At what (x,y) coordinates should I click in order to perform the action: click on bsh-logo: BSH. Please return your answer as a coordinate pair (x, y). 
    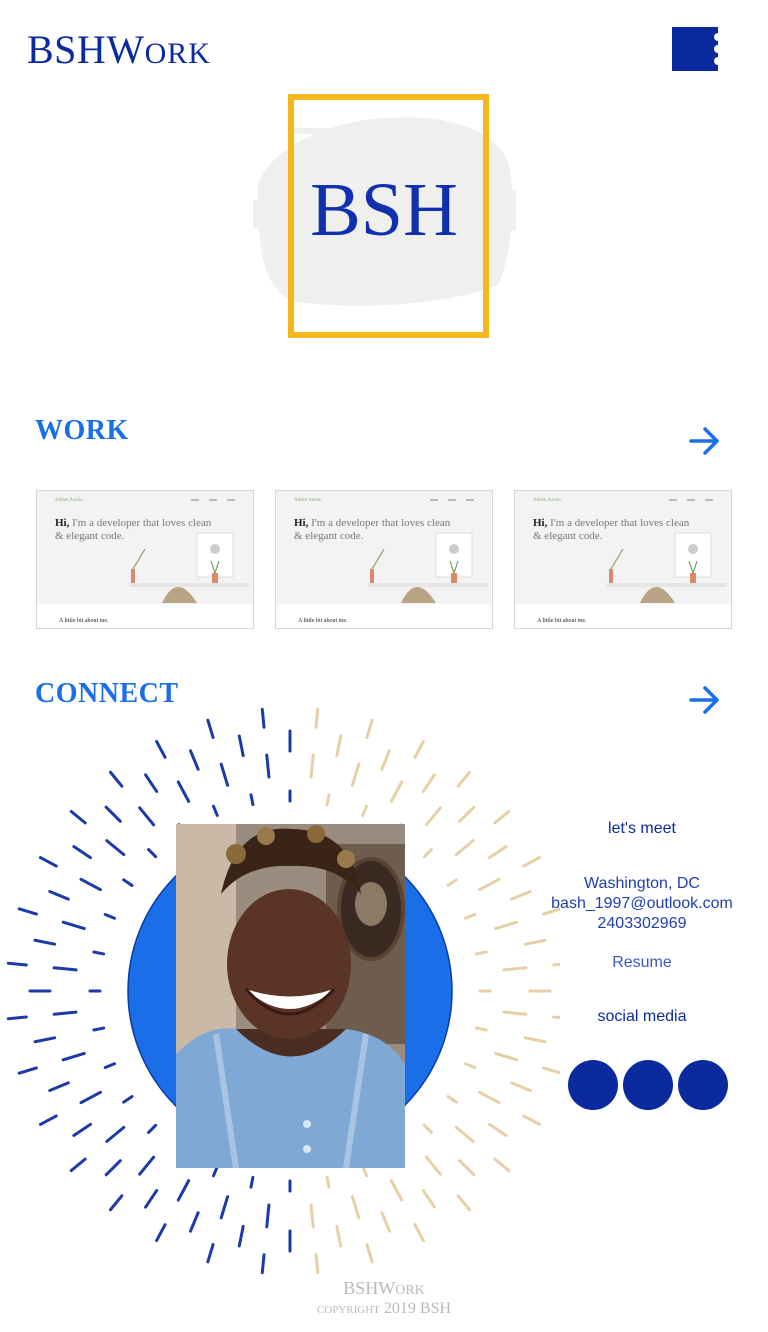
    Looking at the image, I should click on (384, 216).